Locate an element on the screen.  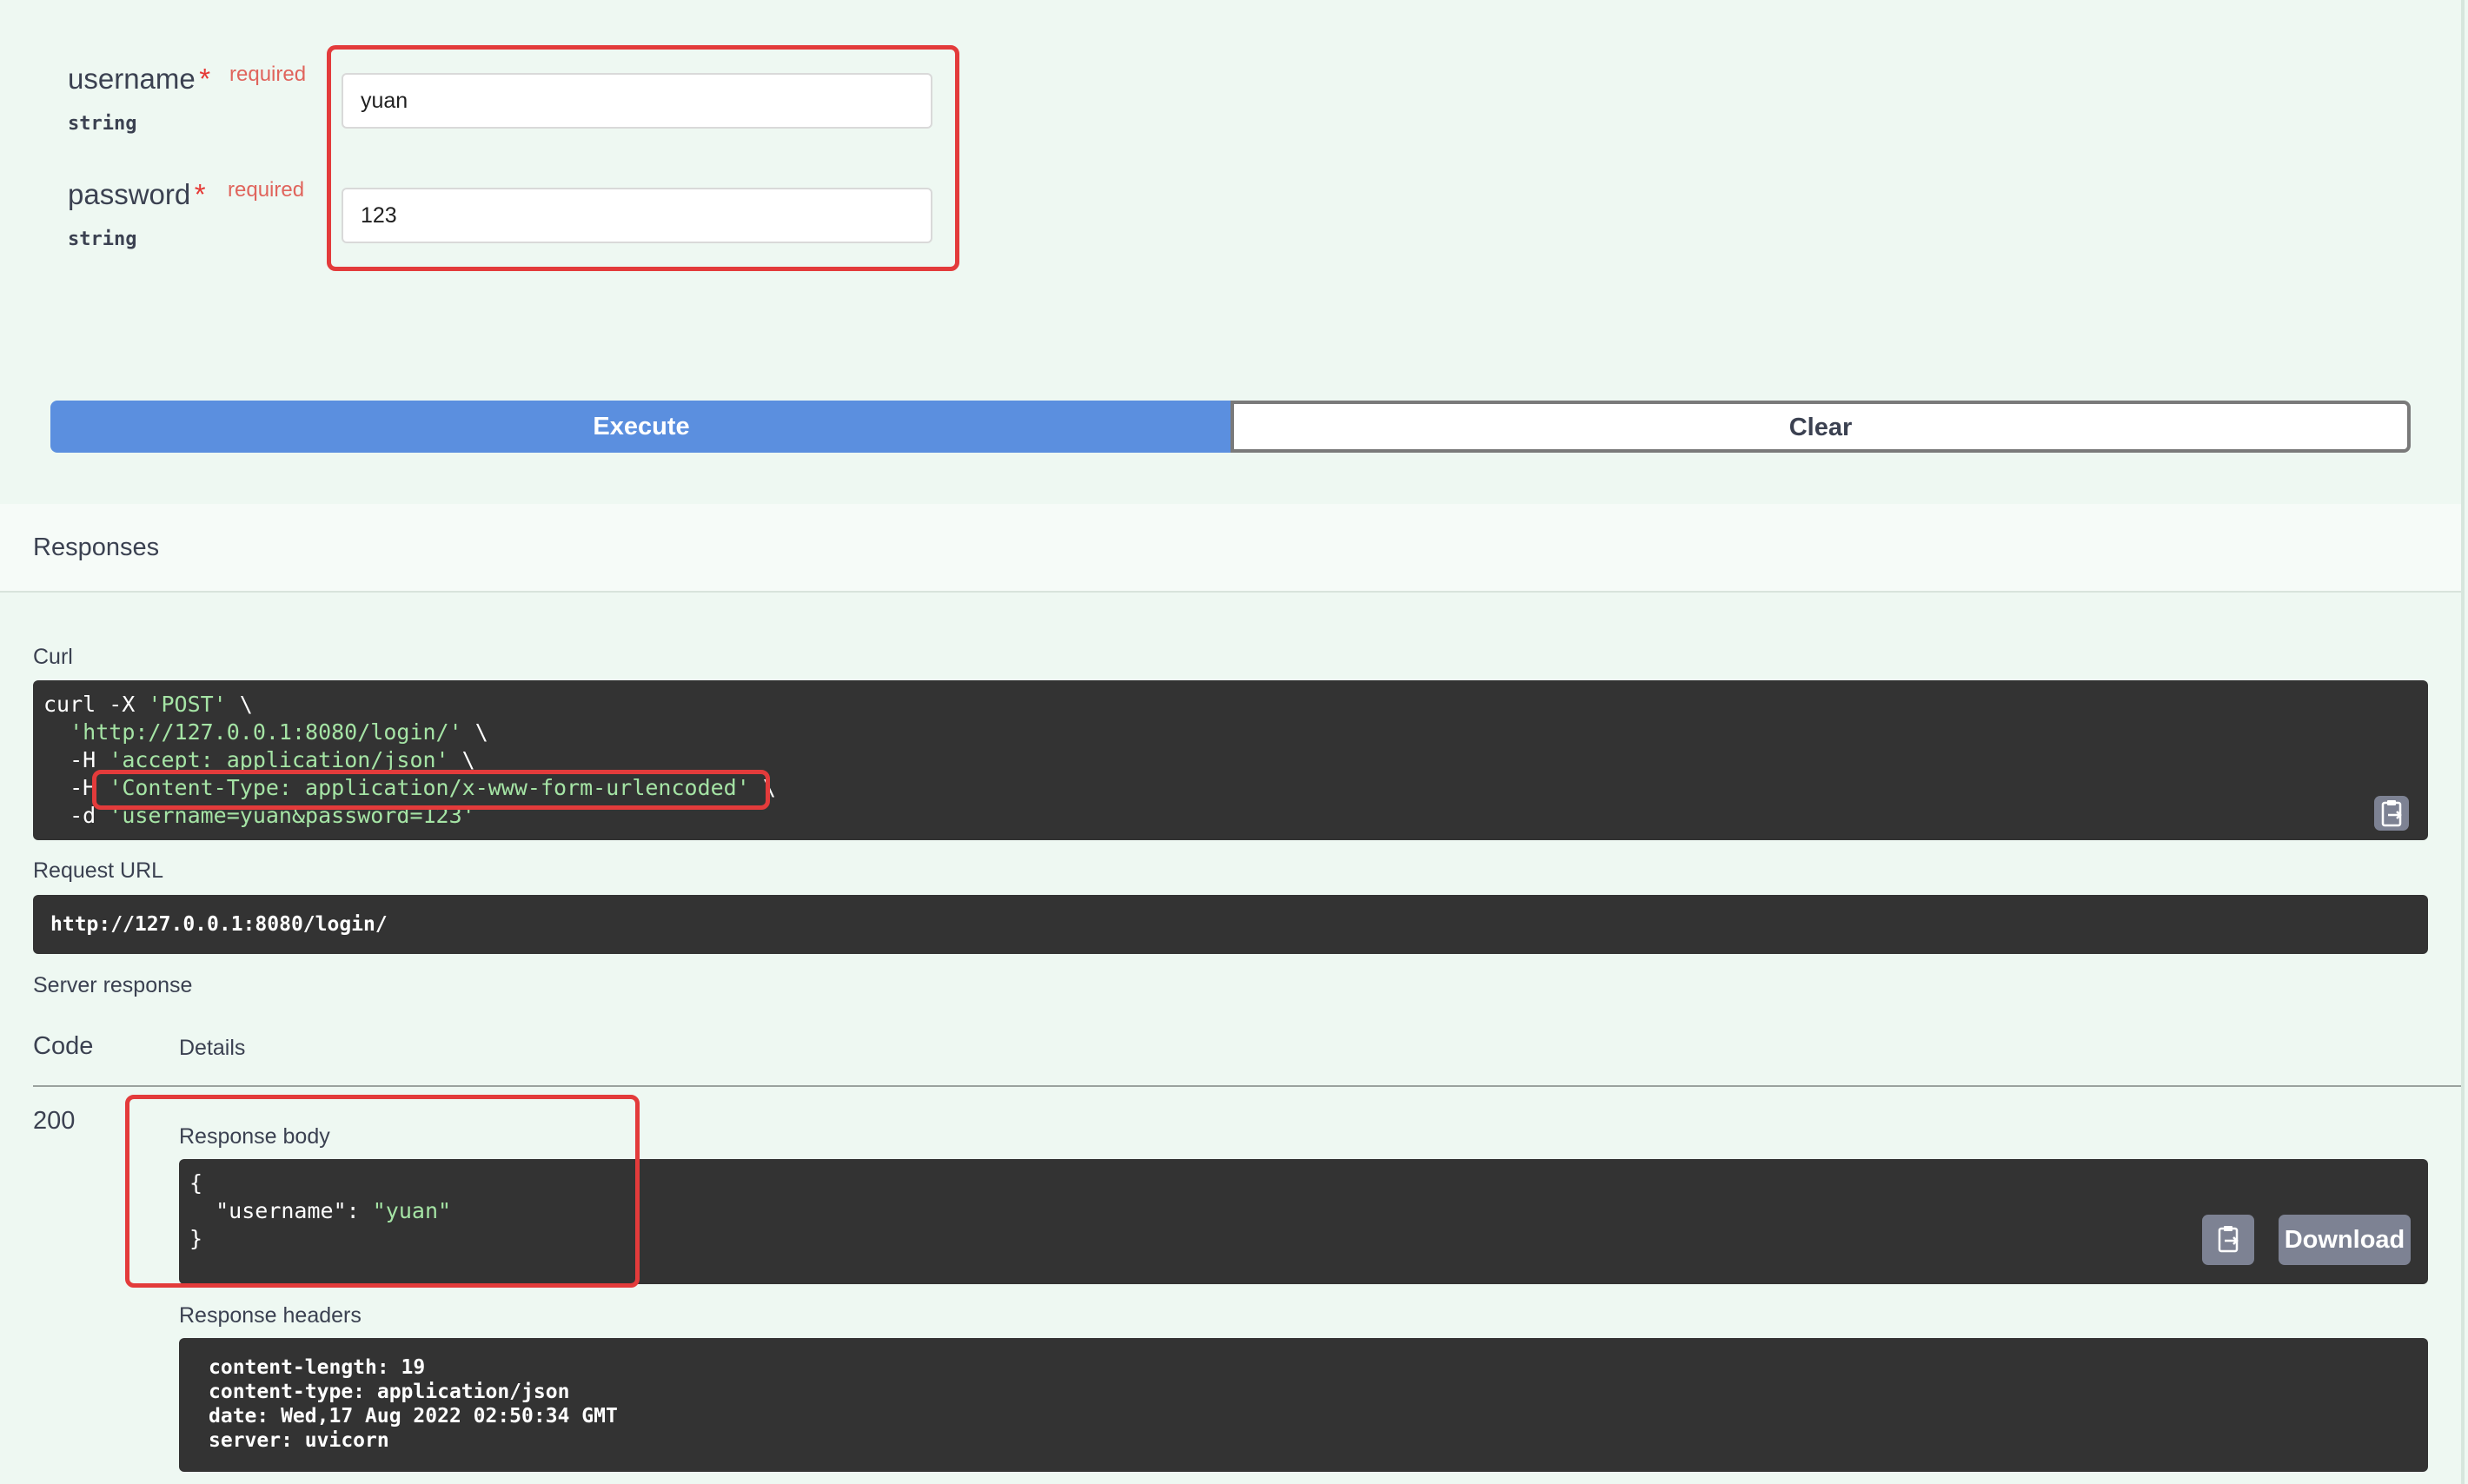
curl-token: curl -X is located at coordinates (96, 704).